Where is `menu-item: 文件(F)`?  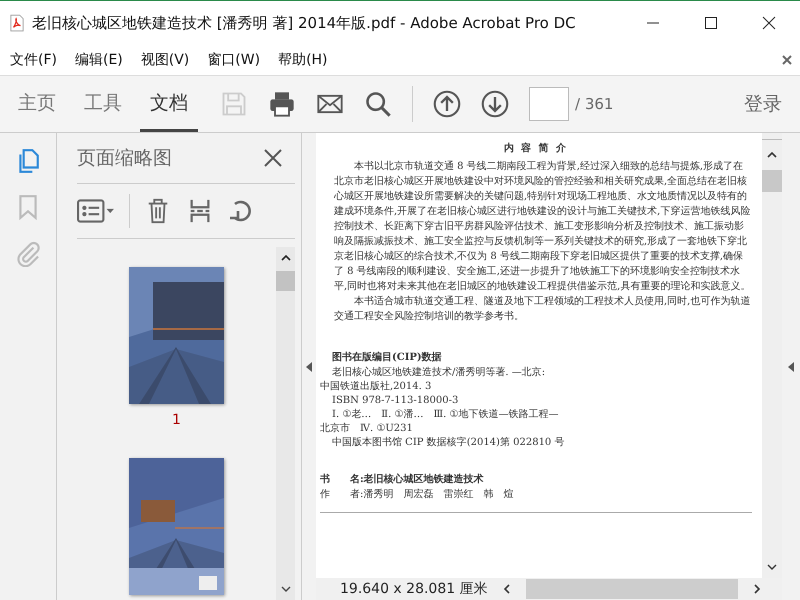 menu-item: 文件(F) is located at coordinates (33, 60).